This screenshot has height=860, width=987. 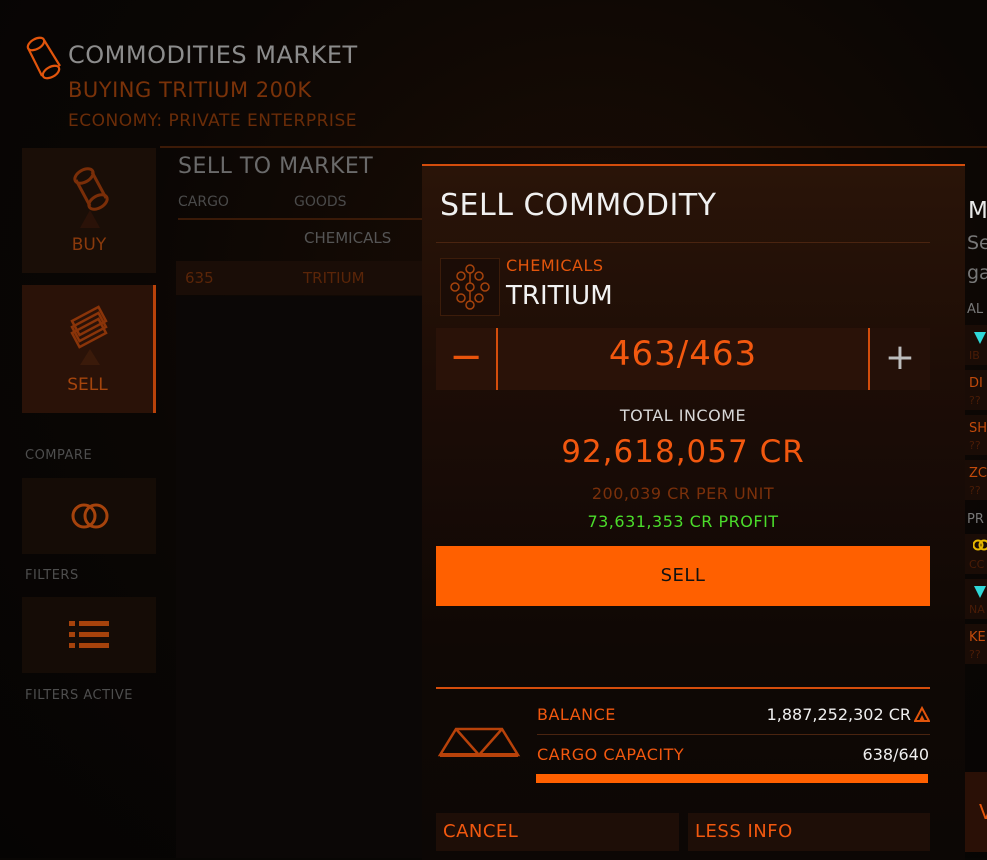 What do you see at coordinates (980, 545) in the screenshot?
I see `rings-icon` at bounding box center [980, 545].